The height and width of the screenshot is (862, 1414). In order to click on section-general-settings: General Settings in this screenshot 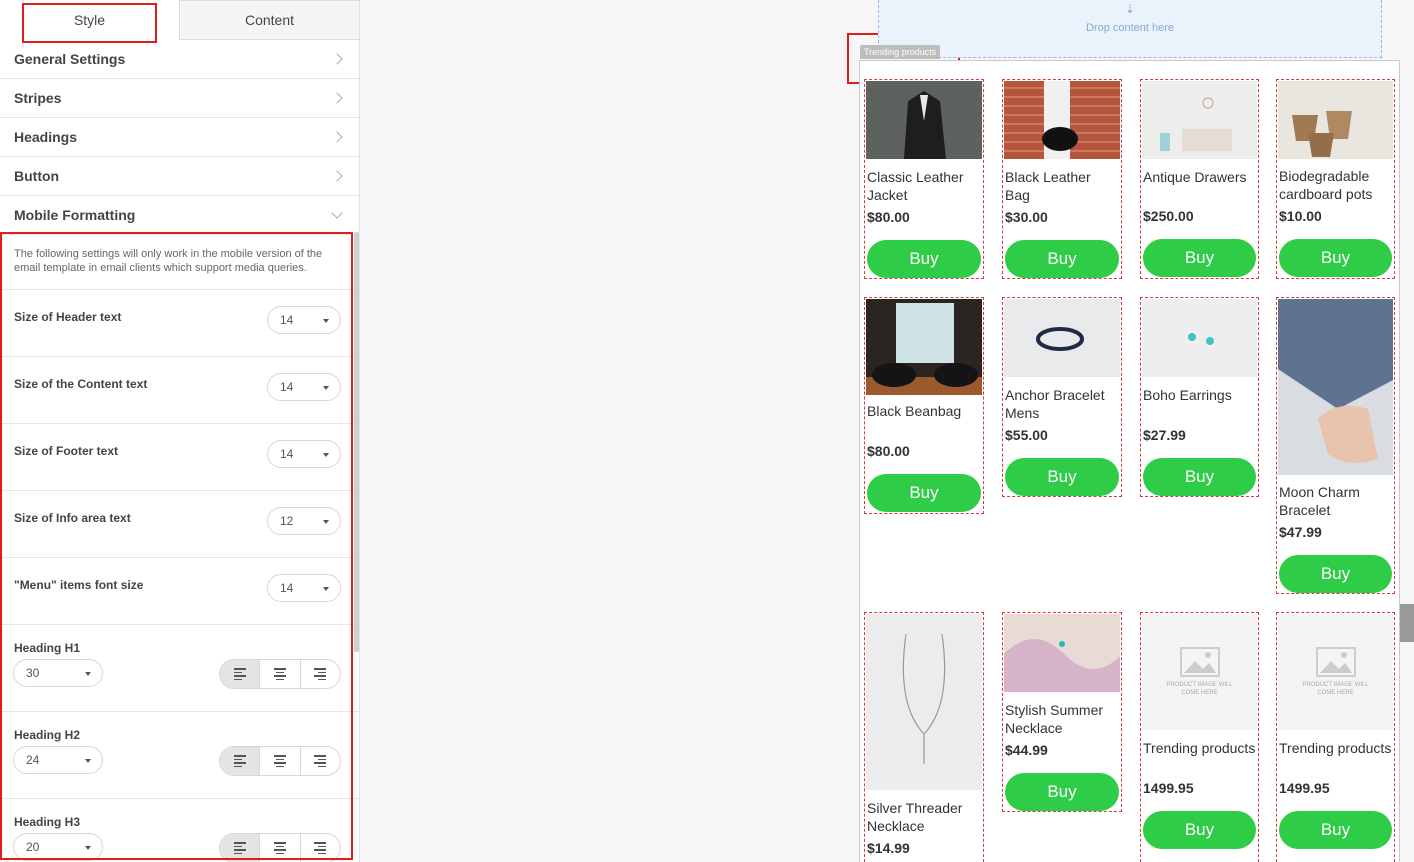, I will do `click(179, 59)`.